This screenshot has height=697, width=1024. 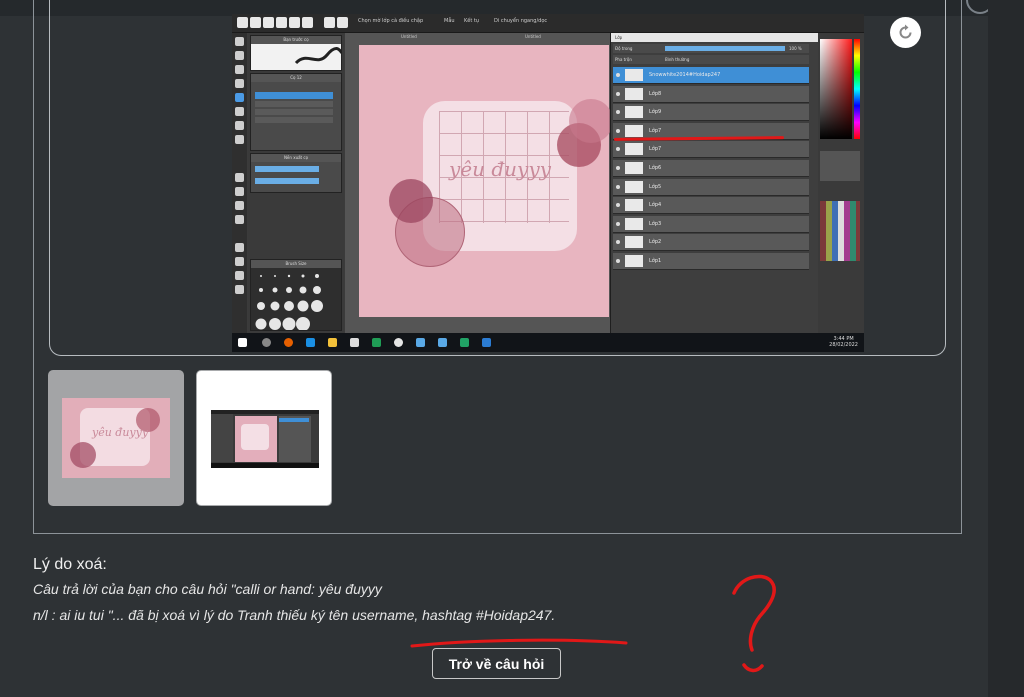 What do you see at coordinates (548, 342) in the screenshot?
I see `os-taskbar: 3:44 PM 28/02/2022` at bounding box center [548, 342].